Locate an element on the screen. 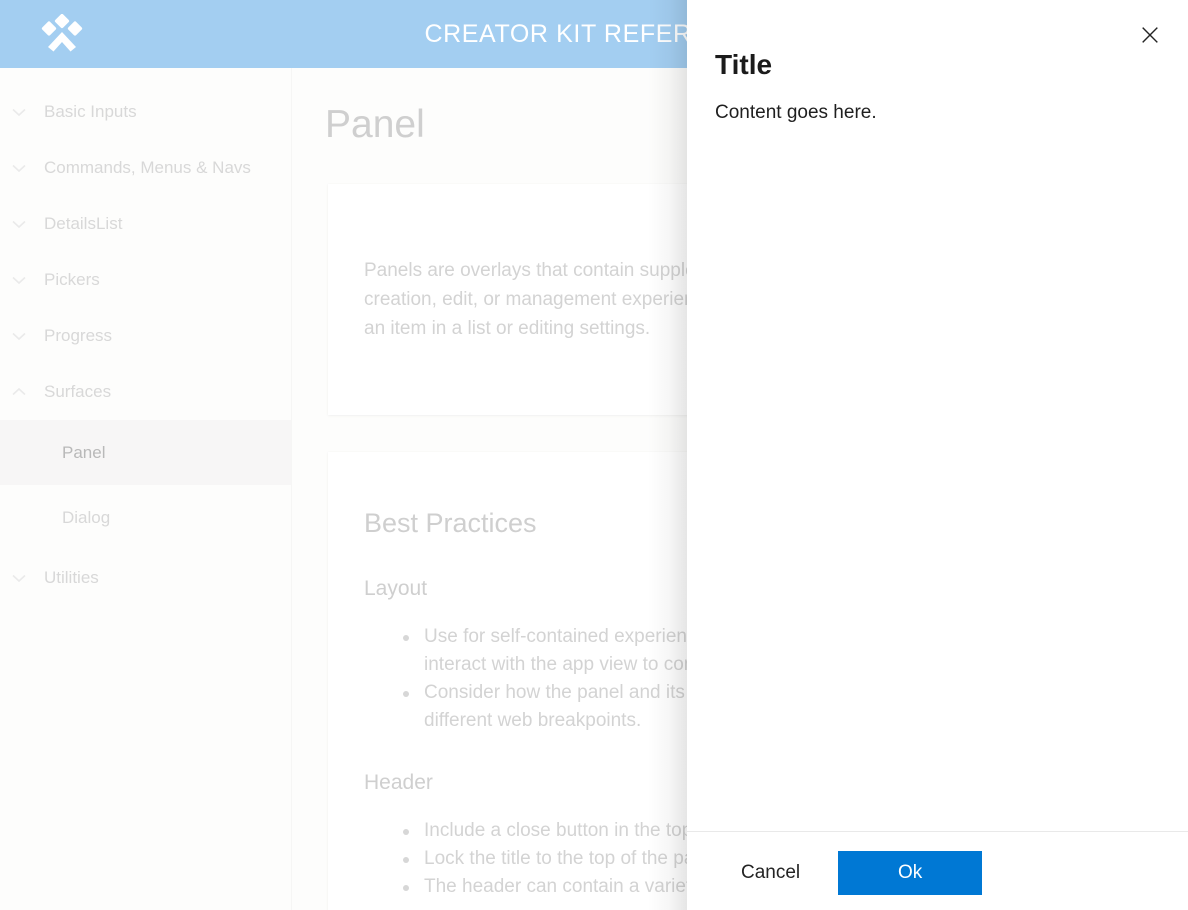  panel-header: Title is located at coordinates (937, 41).